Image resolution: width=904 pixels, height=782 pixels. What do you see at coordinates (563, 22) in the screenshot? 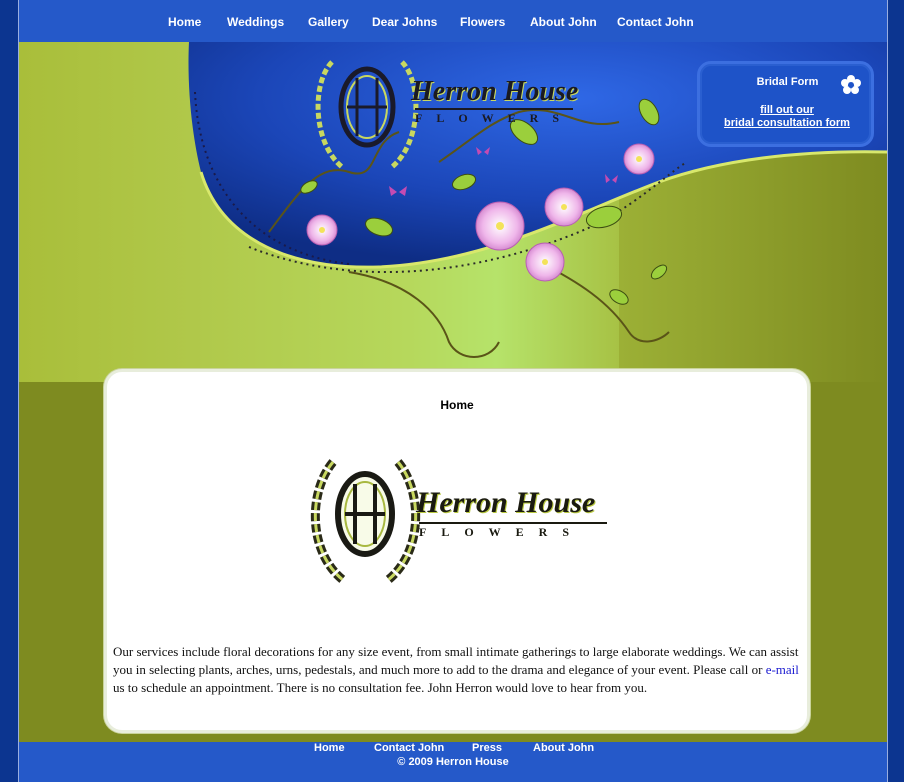
I see `nav-about-john: About John` at bounding box center [563, 22].